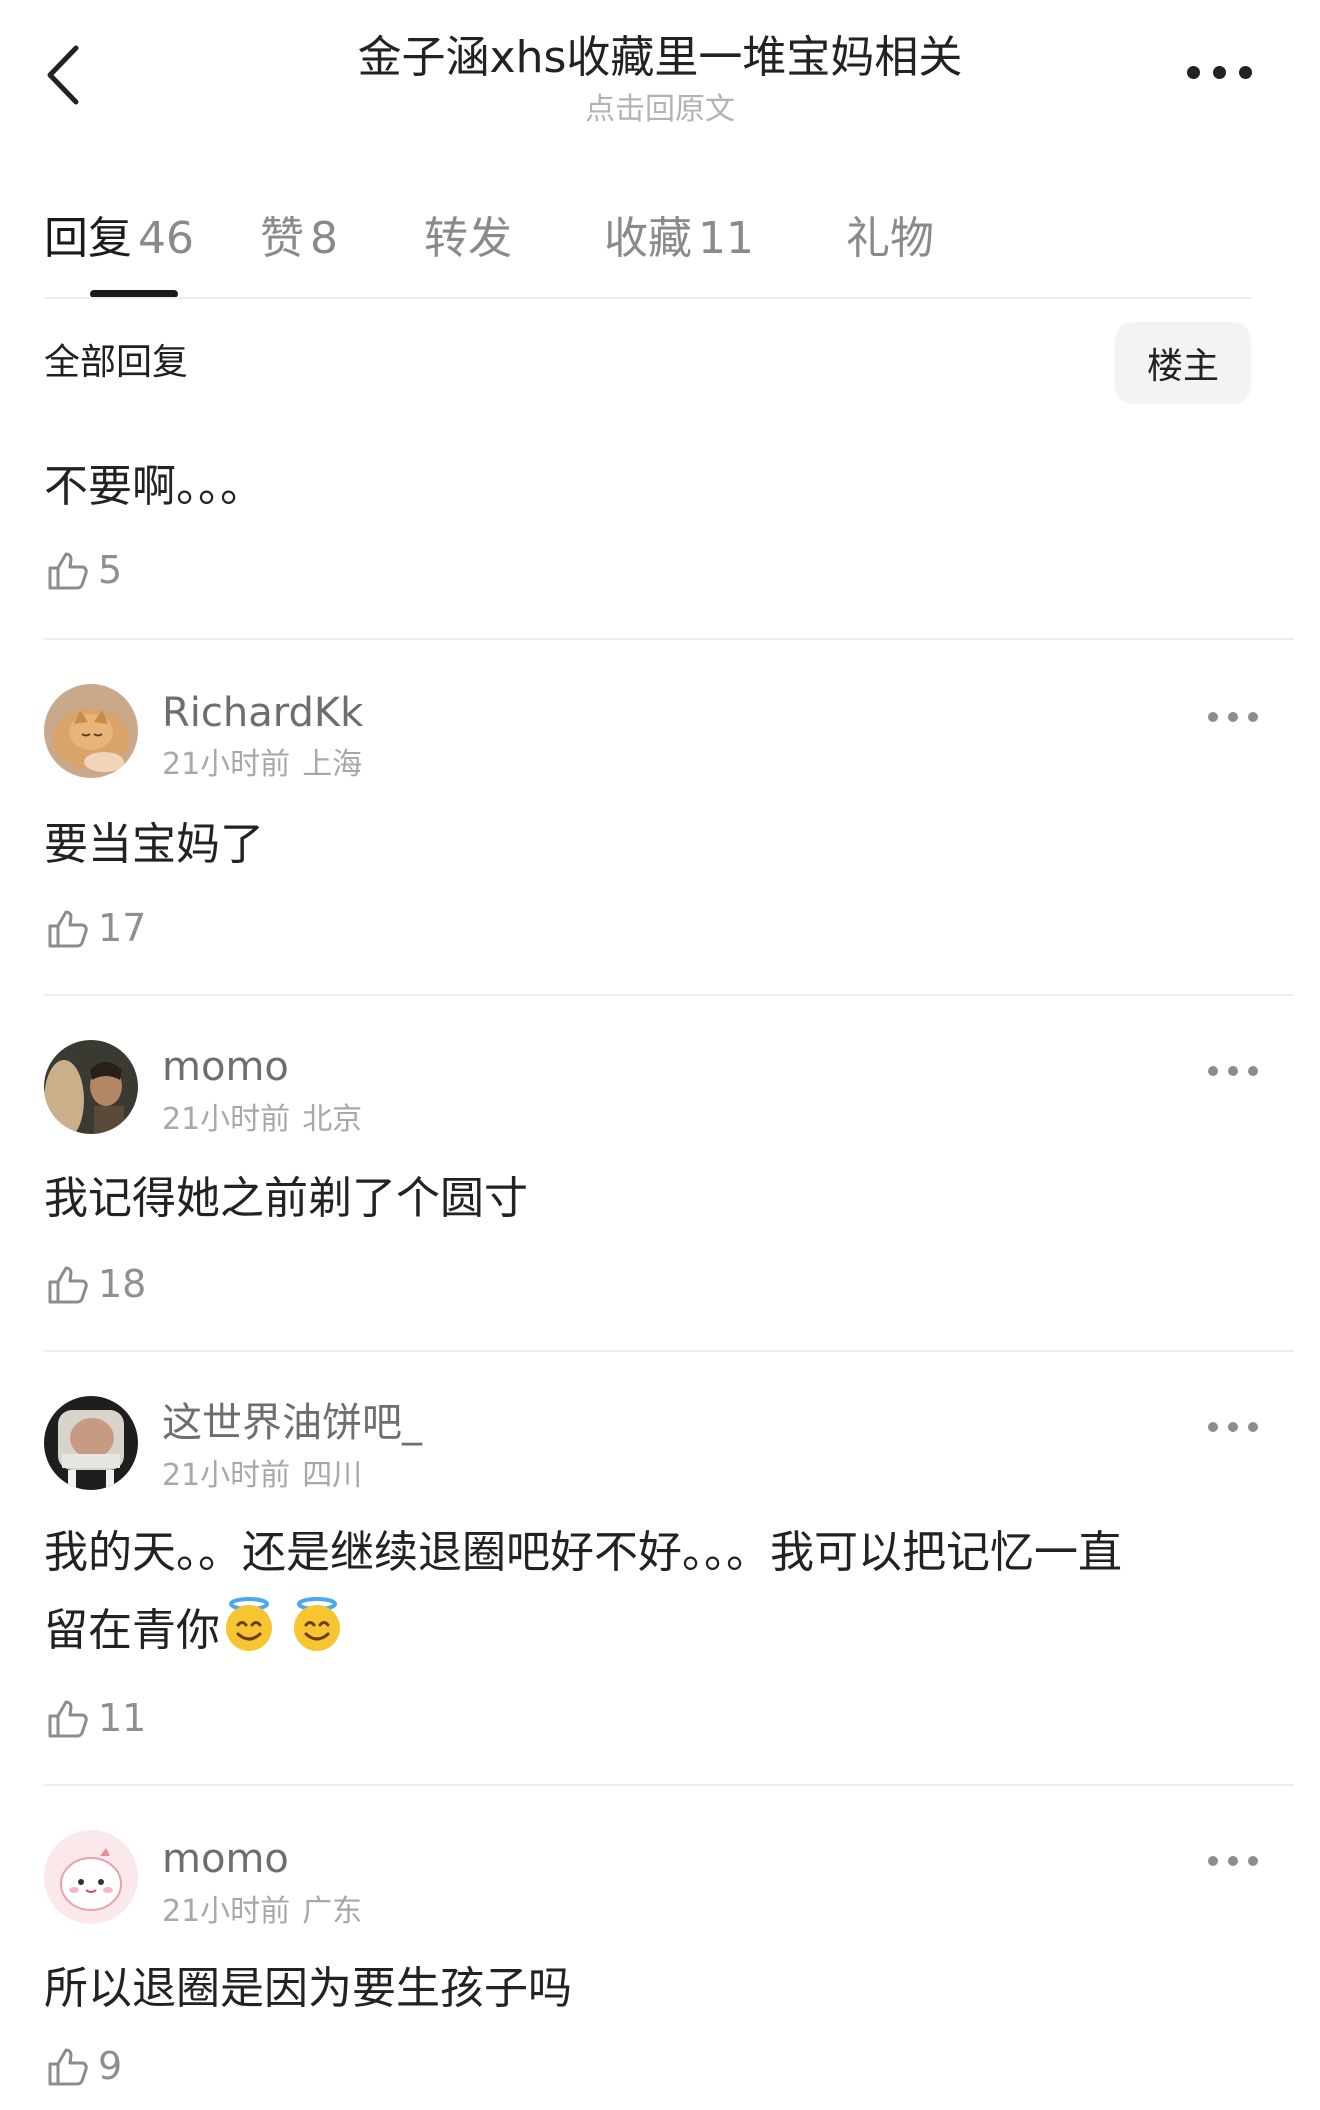  Describe the element at coordinates (122, 928) in the screenshot. I see `like-count: 17` at that location.